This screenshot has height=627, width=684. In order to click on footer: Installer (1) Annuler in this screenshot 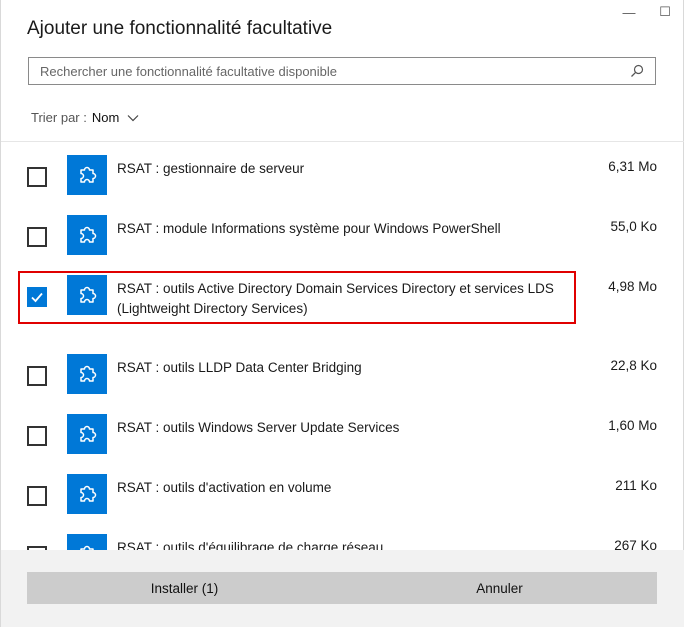, I will do `click(342, 588)`.